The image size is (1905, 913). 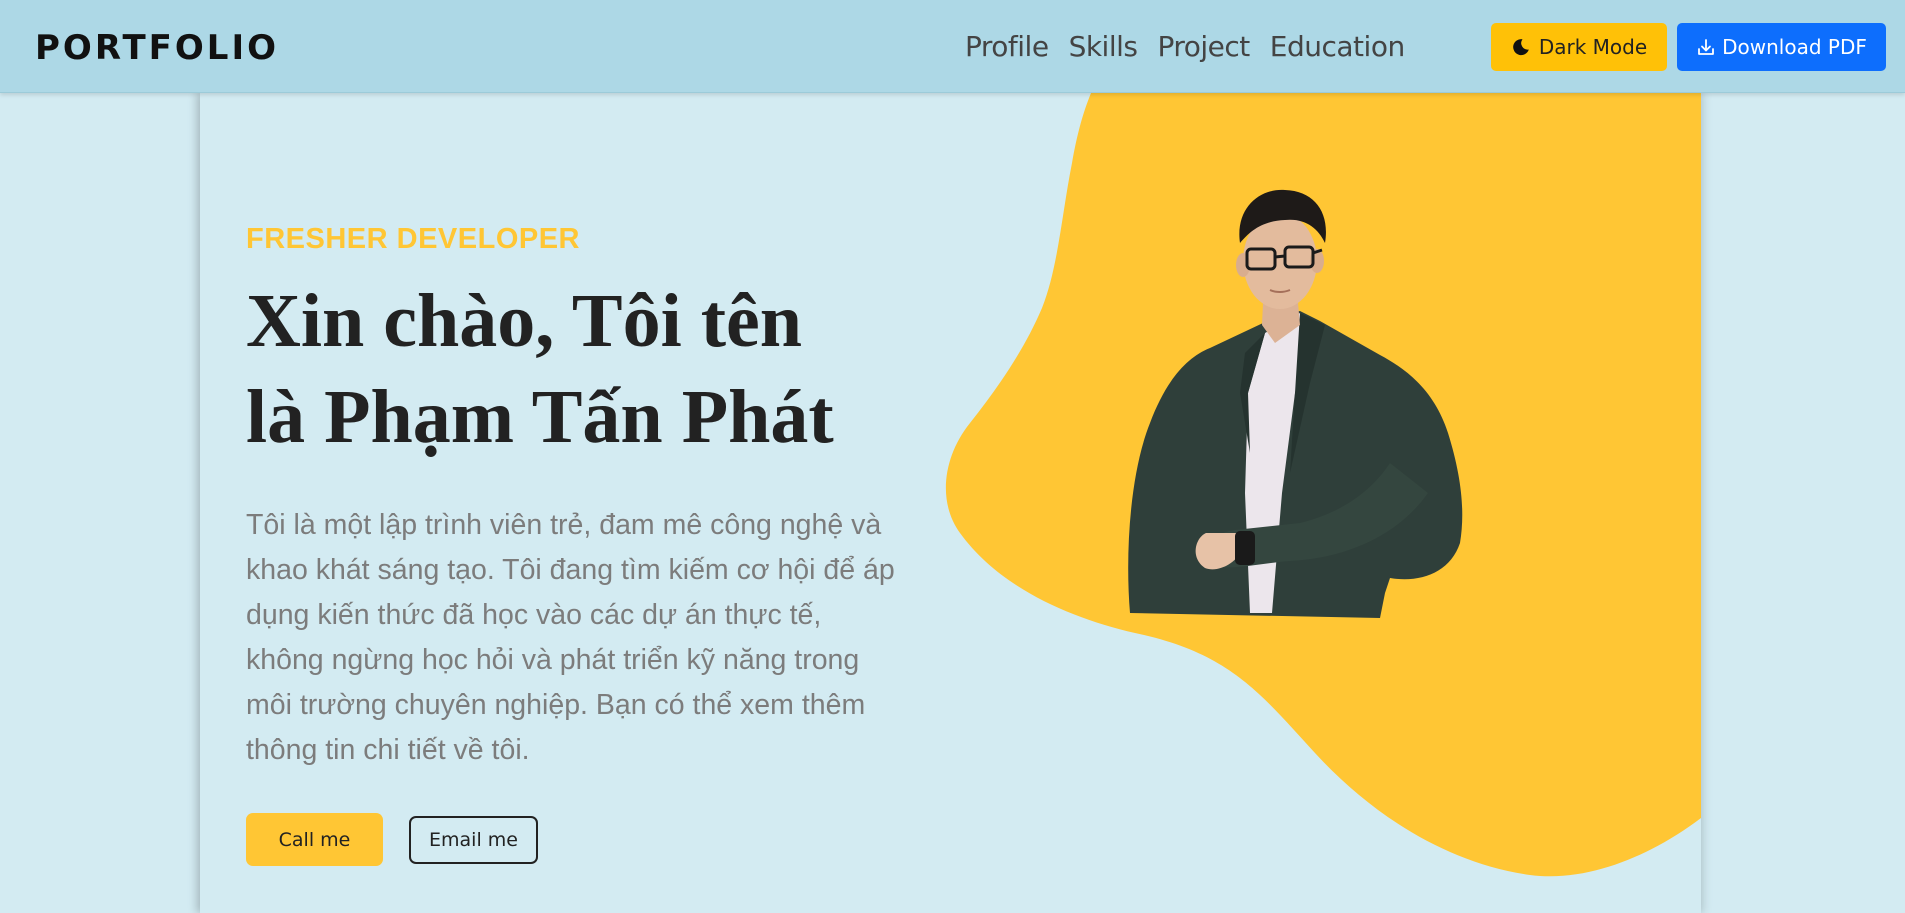 I want to click on nav-link-project: Project, so click(x=1203, y=47).